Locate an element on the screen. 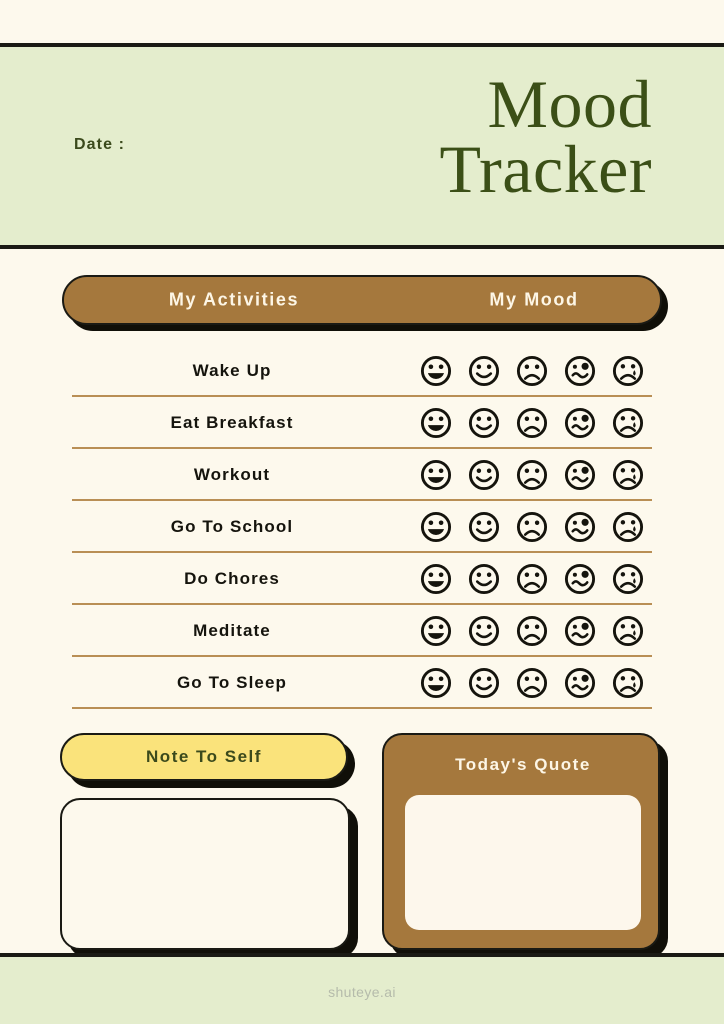  table-row: Meditate is located at coordinates (362, 631).